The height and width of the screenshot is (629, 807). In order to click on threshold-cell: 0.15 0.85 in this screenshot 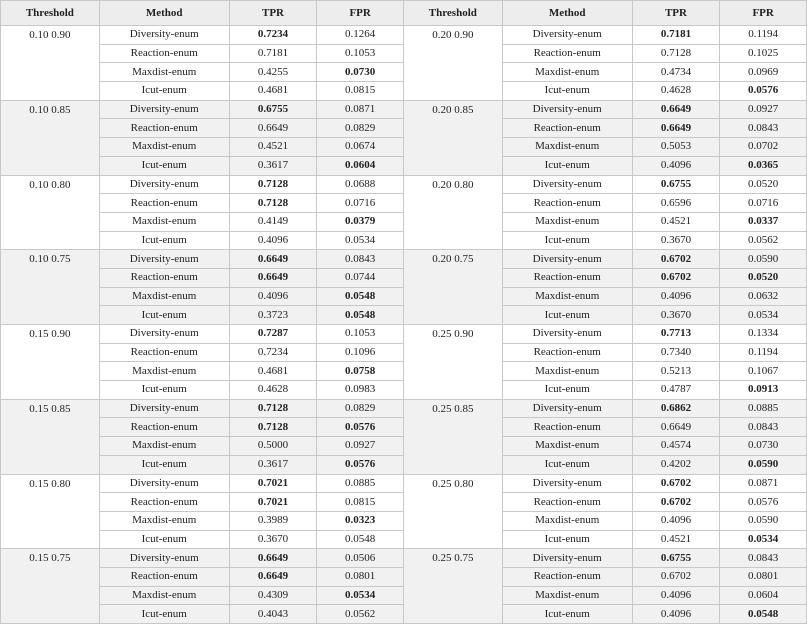, I will do `click(50, 436)`.